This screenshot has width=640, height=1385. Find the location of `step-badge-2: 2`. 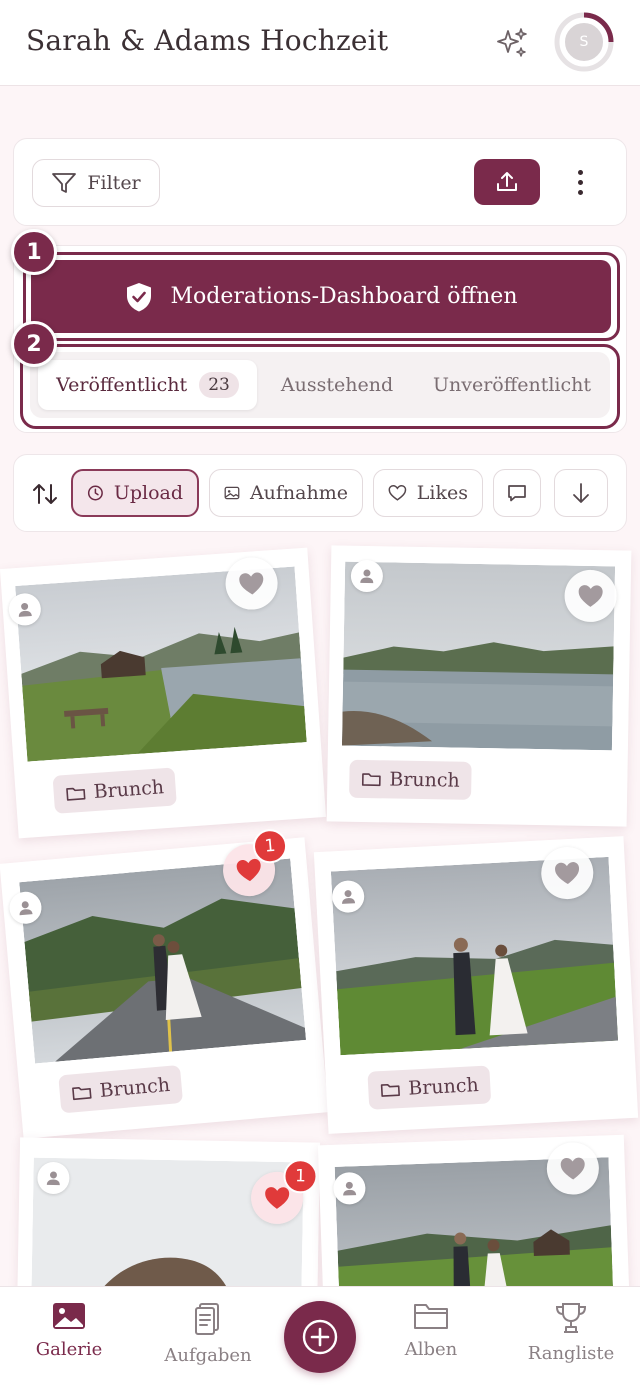

step-badge-2: 2 is located at coordinates (34, 344).